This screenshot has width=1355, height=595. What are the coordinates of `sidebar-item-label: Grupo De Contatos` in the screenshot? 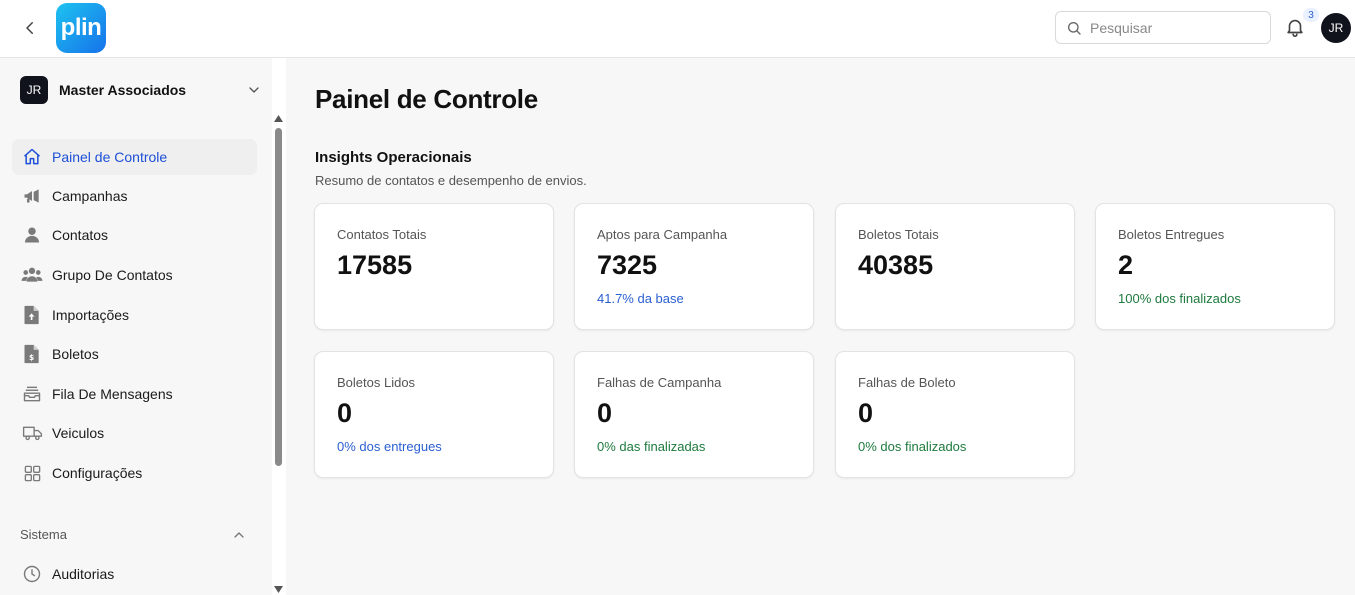 It's located at (112, 275).